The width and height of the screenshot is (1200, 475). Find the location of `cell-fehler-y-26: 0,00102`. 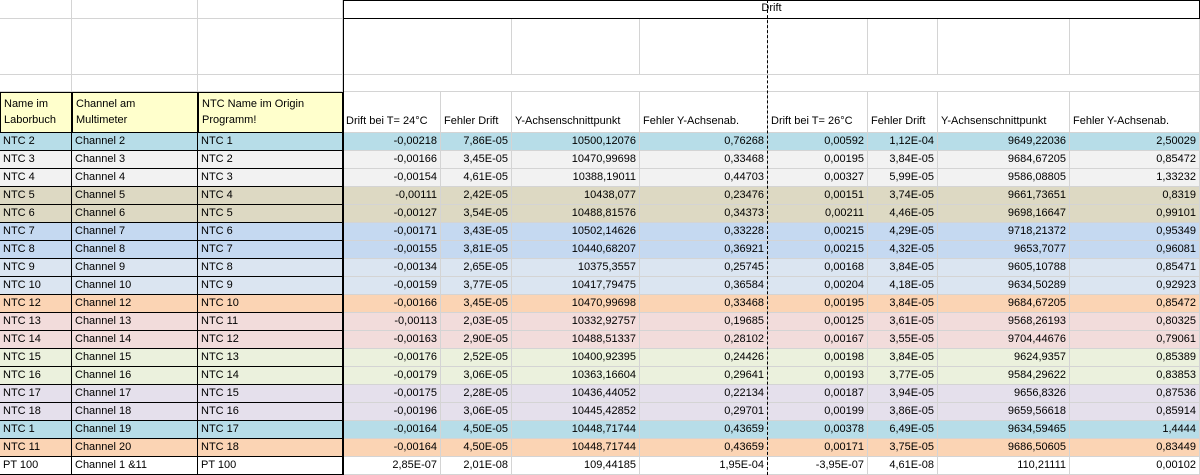

cell-fehler-y-26: 0,00102 is located at coordinates (1135, 466).